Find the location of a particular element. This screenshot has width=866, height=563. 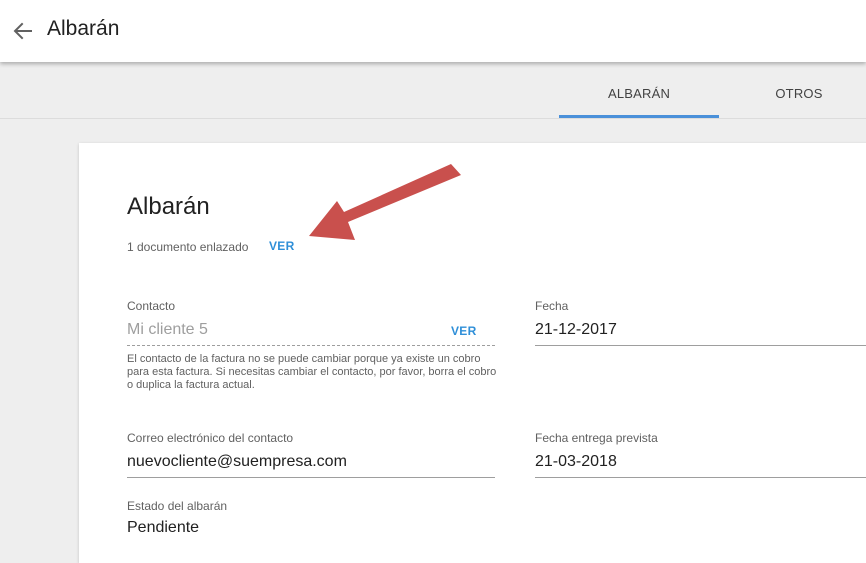

status-label: Estado del albarán is located at coordinates (177, 506).